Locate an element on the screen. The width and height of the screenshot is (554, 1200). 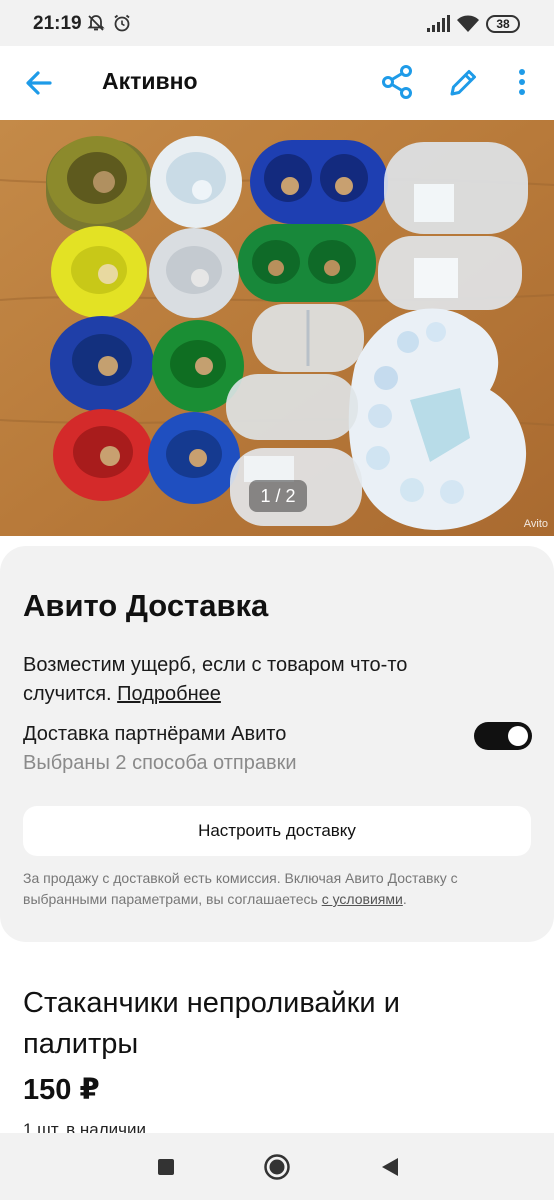
back-triangle-icon is located at coordinates (390, 1167).